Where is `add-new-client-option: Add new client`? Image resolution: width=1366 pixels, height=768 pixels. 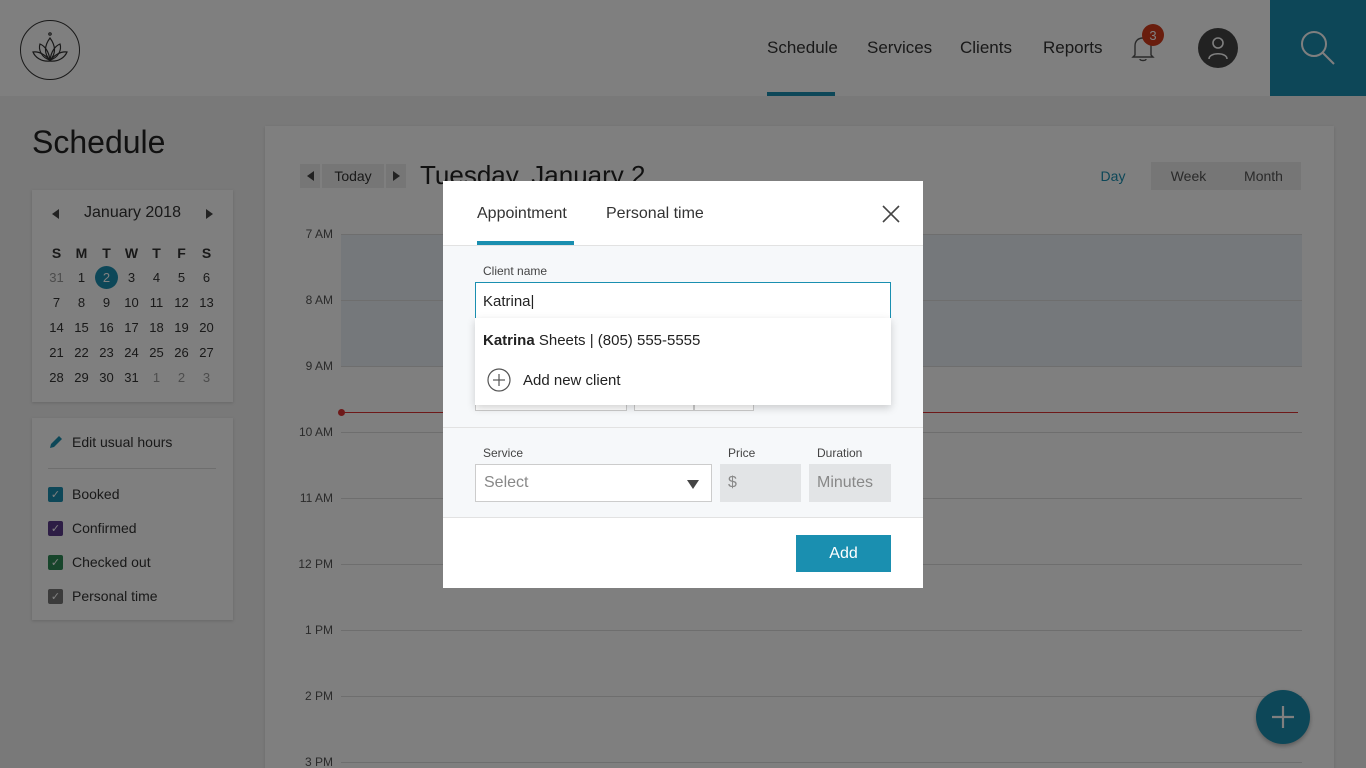
add-new-client-option: Add new client is located at coordinates (554, 380).